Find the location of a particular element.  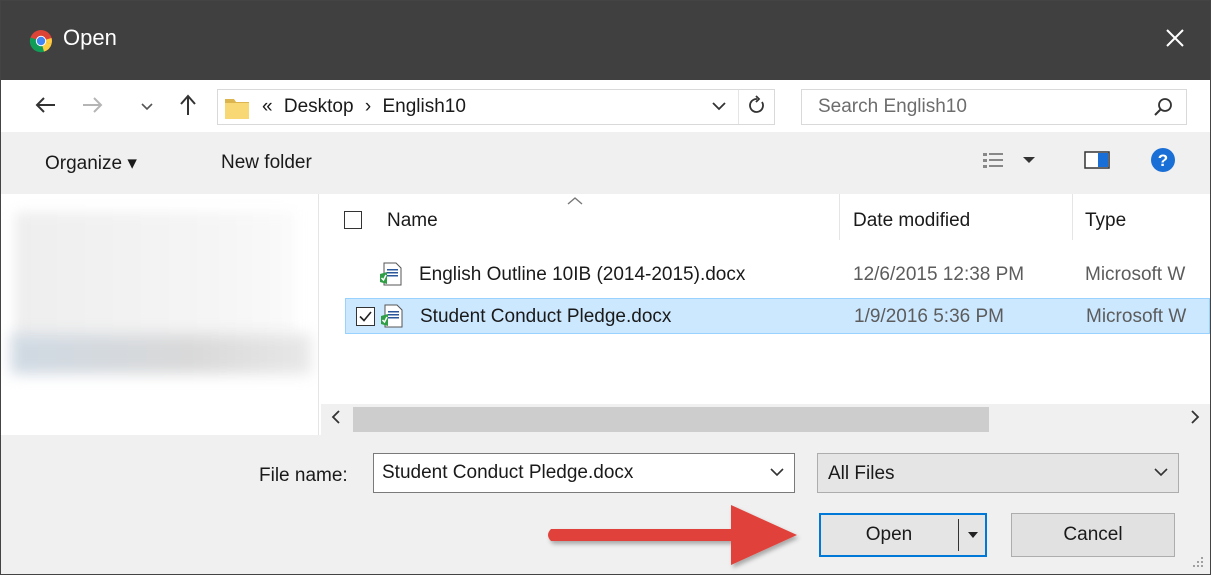

select-all-checkbox is located at coordinates (353, 220).